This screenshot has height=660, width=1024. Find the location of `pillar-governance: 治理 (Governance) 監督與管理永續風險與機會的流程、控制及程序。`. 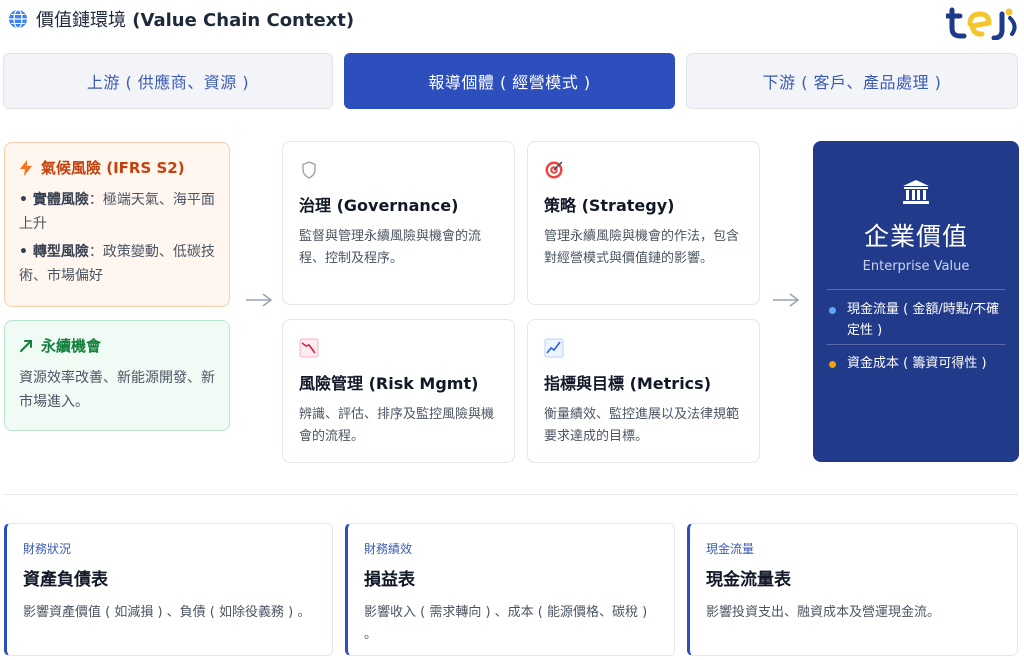

pillar-governance: 治理 (Governance) 監督與管理永續風險與機會的流程、控制及程序。 is located at coordinates (398, 223).